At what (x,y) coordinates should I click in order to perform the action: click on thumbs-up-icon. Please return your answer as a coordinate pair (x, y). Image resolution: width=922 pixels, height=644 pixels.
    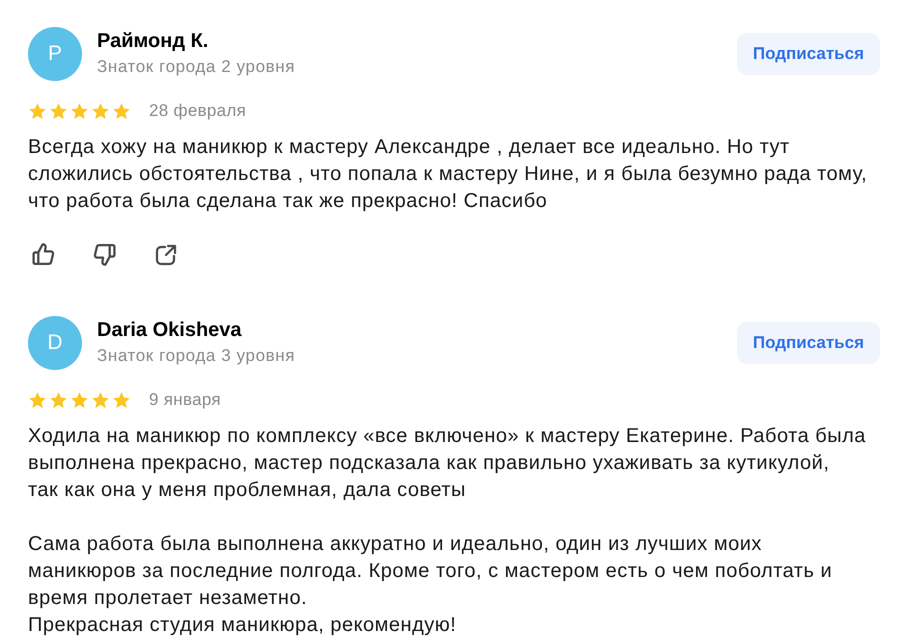
    Looking at the image, I should click on (43, 254).